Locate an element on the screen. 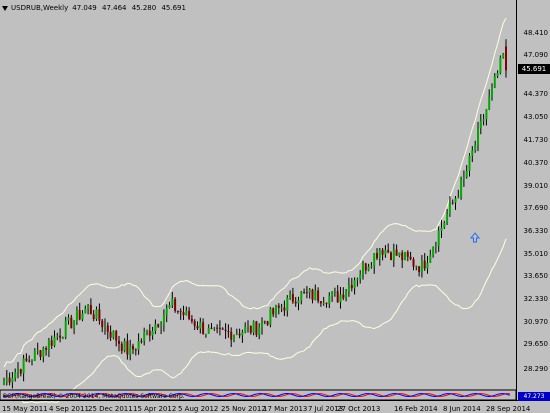  date-tick-label: 25 Nov 2012 is located at coordinates (243, 409).